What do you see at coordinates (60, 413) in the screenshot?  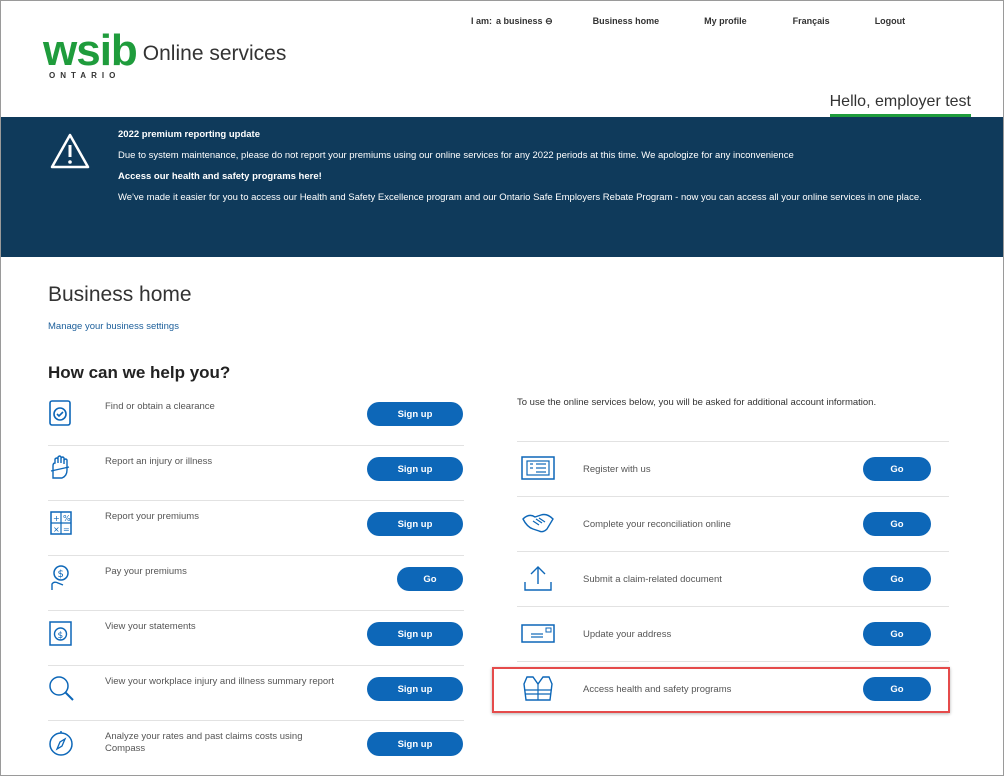 I see `clearance-icon` at bounding box center [60, 413].